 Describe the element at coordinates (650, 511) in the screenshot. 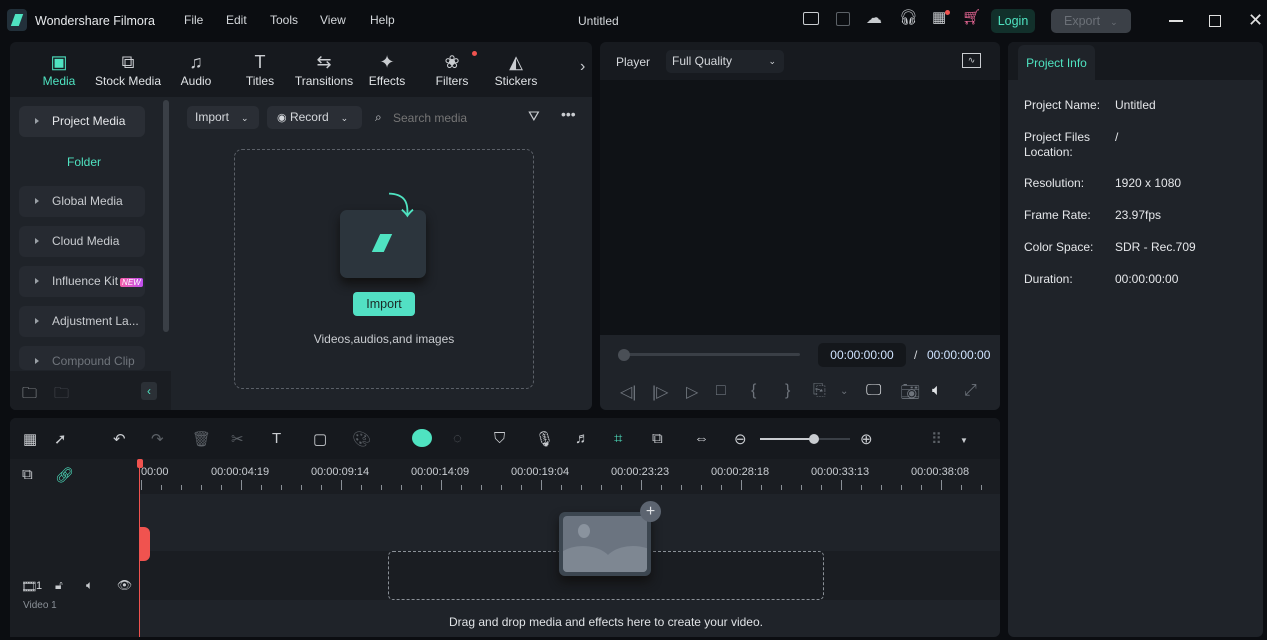

I see `add-icon: +` at that location.